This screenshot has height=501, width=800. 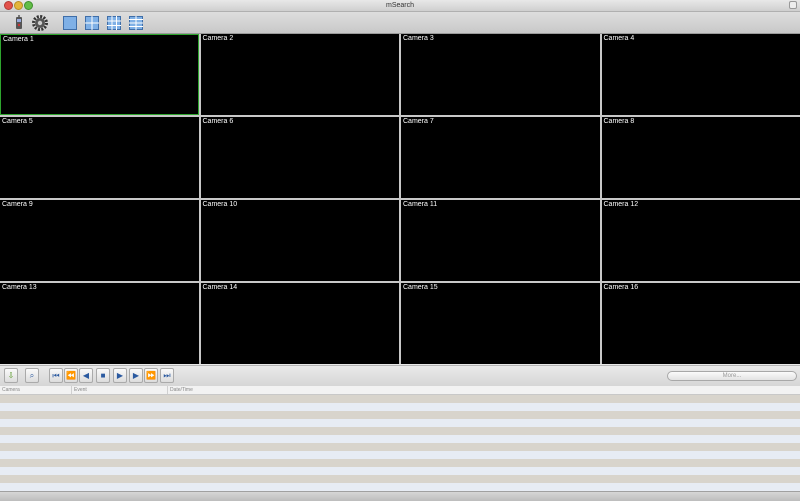 I want to click on gear-icon, so click(x=40, y=23).